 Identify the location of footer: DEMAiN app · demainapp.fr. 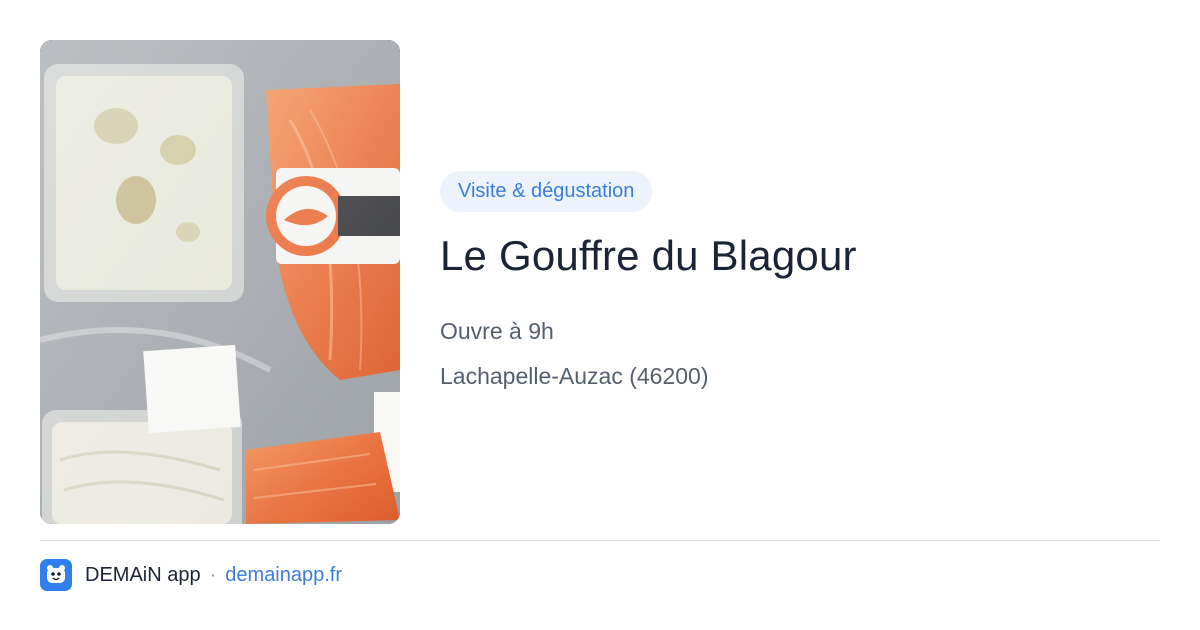
(191, 575).